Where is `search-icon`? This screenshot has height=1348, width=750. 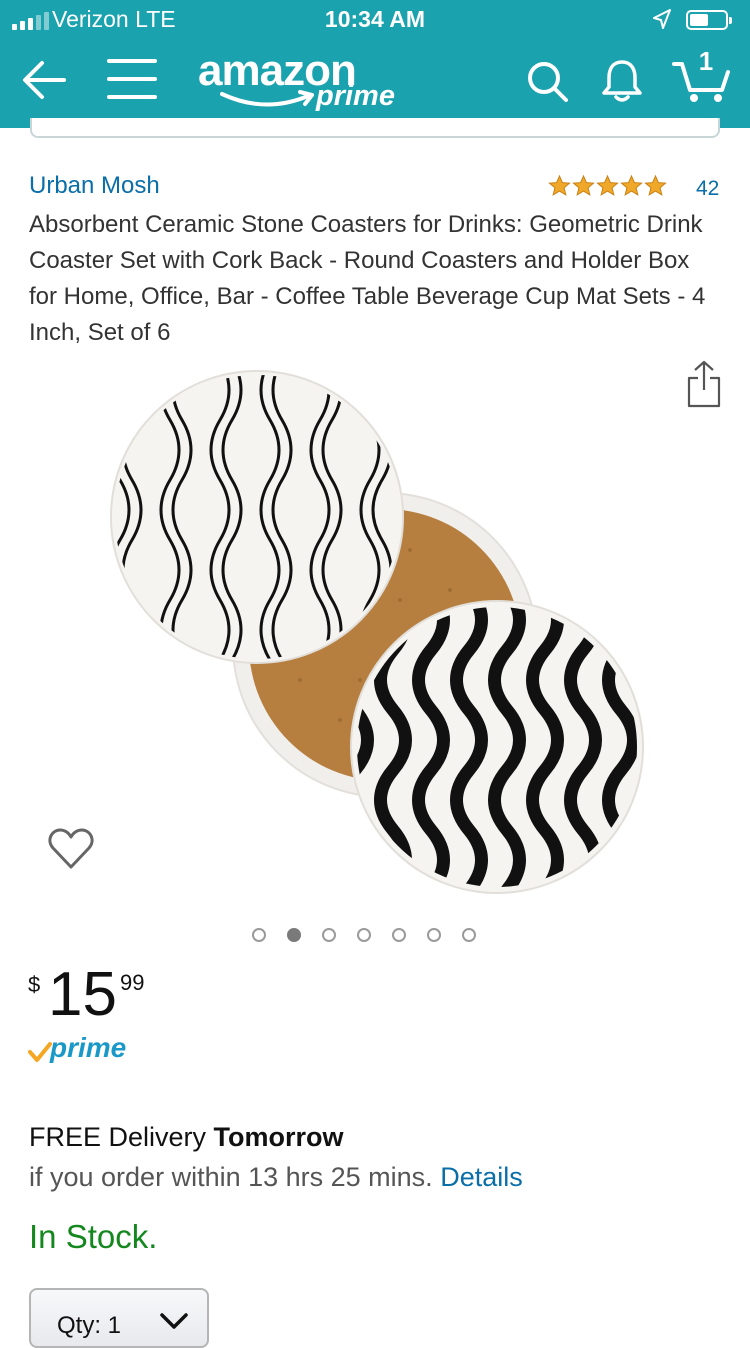 search-icon is located at coordinates (548, 82).